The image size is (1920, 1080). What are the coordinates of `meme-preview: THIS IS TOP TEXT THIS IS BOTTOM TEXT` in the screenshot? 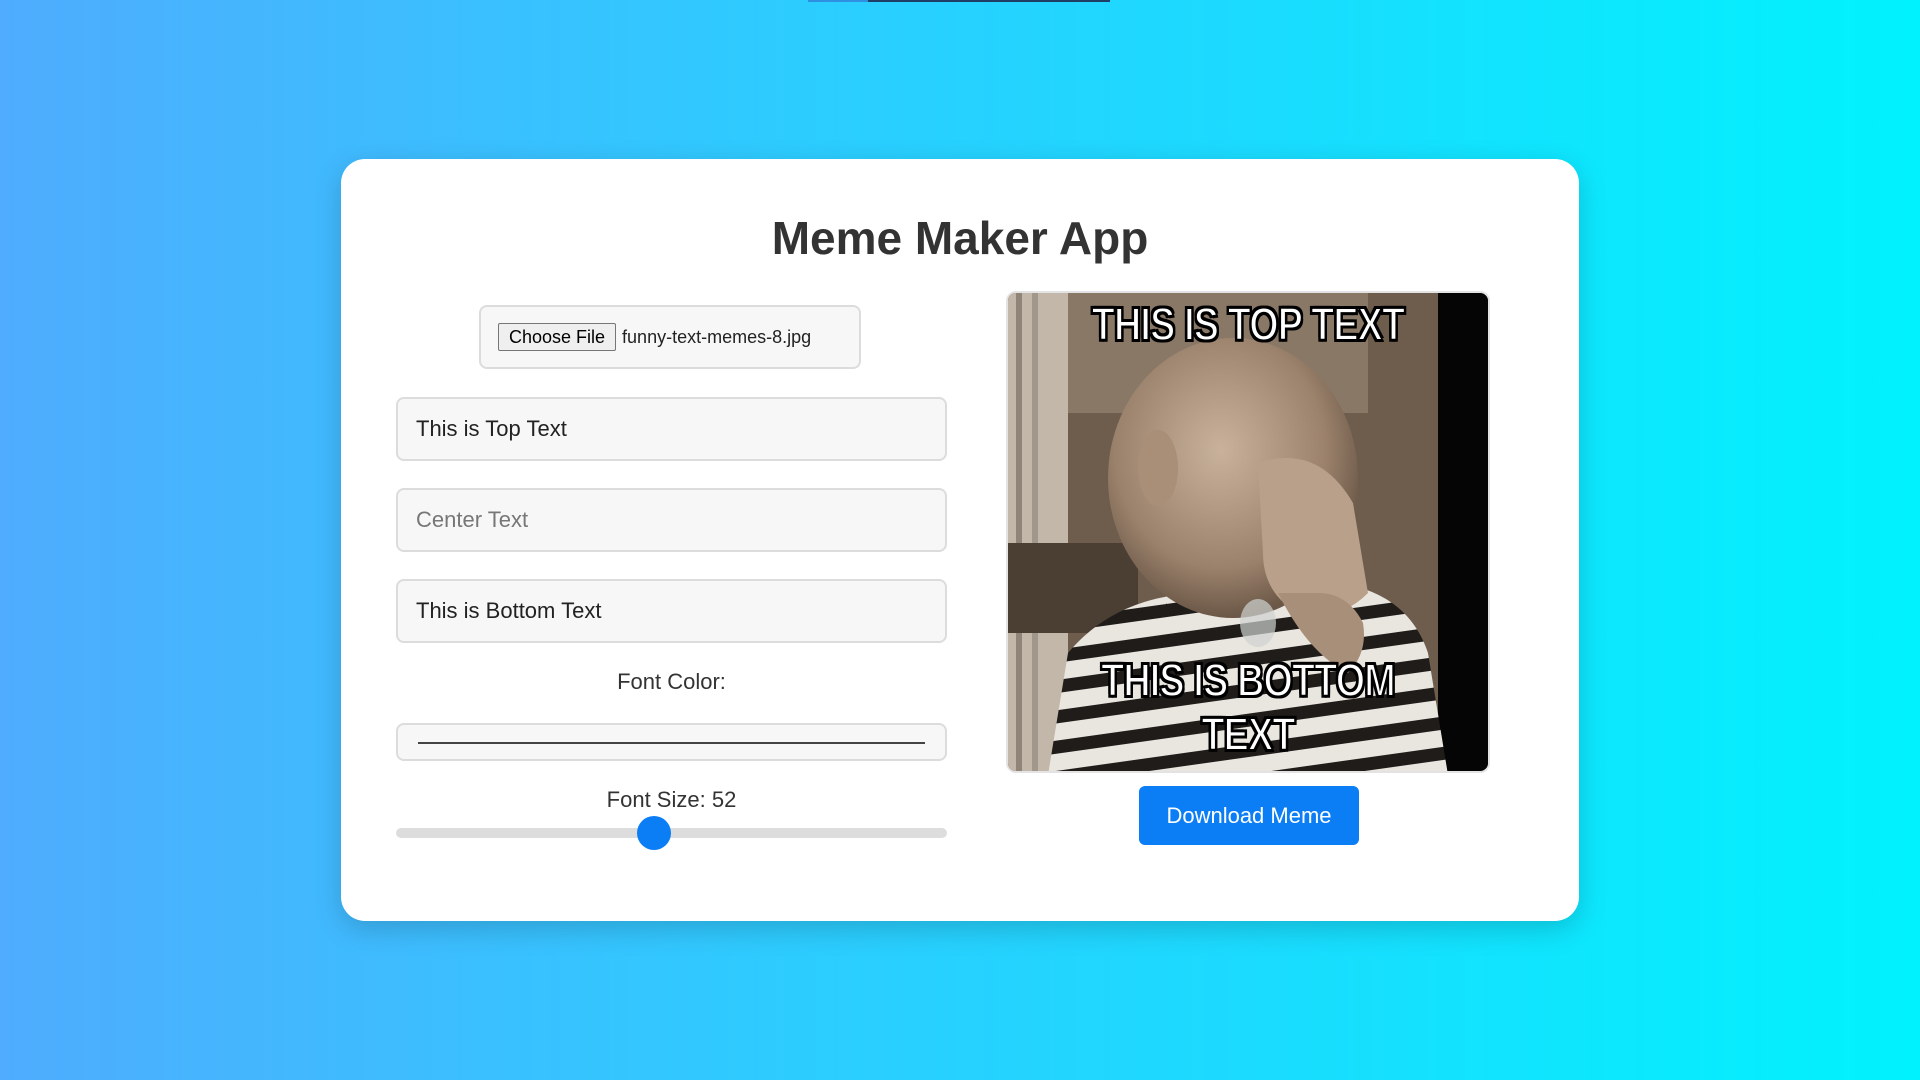 It's located at (1248, 532).